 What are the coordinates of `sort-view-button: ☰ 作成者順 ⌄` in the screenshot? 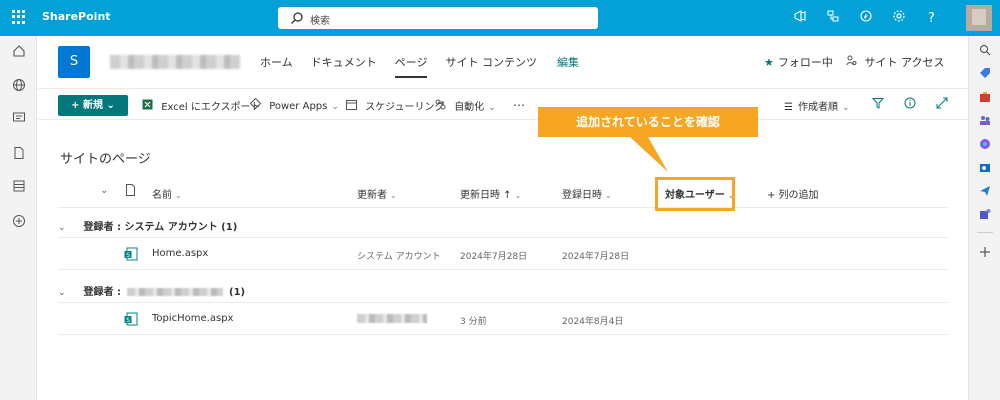 It's located at (817, 105).